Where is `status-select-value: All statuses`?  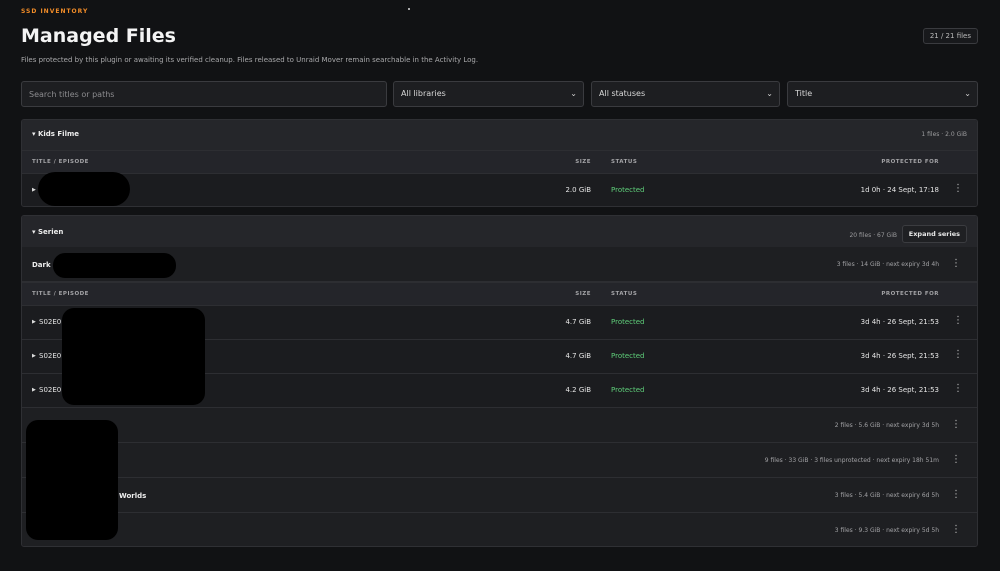 status-select-value: All statuses is located at coordinates (622, 93).